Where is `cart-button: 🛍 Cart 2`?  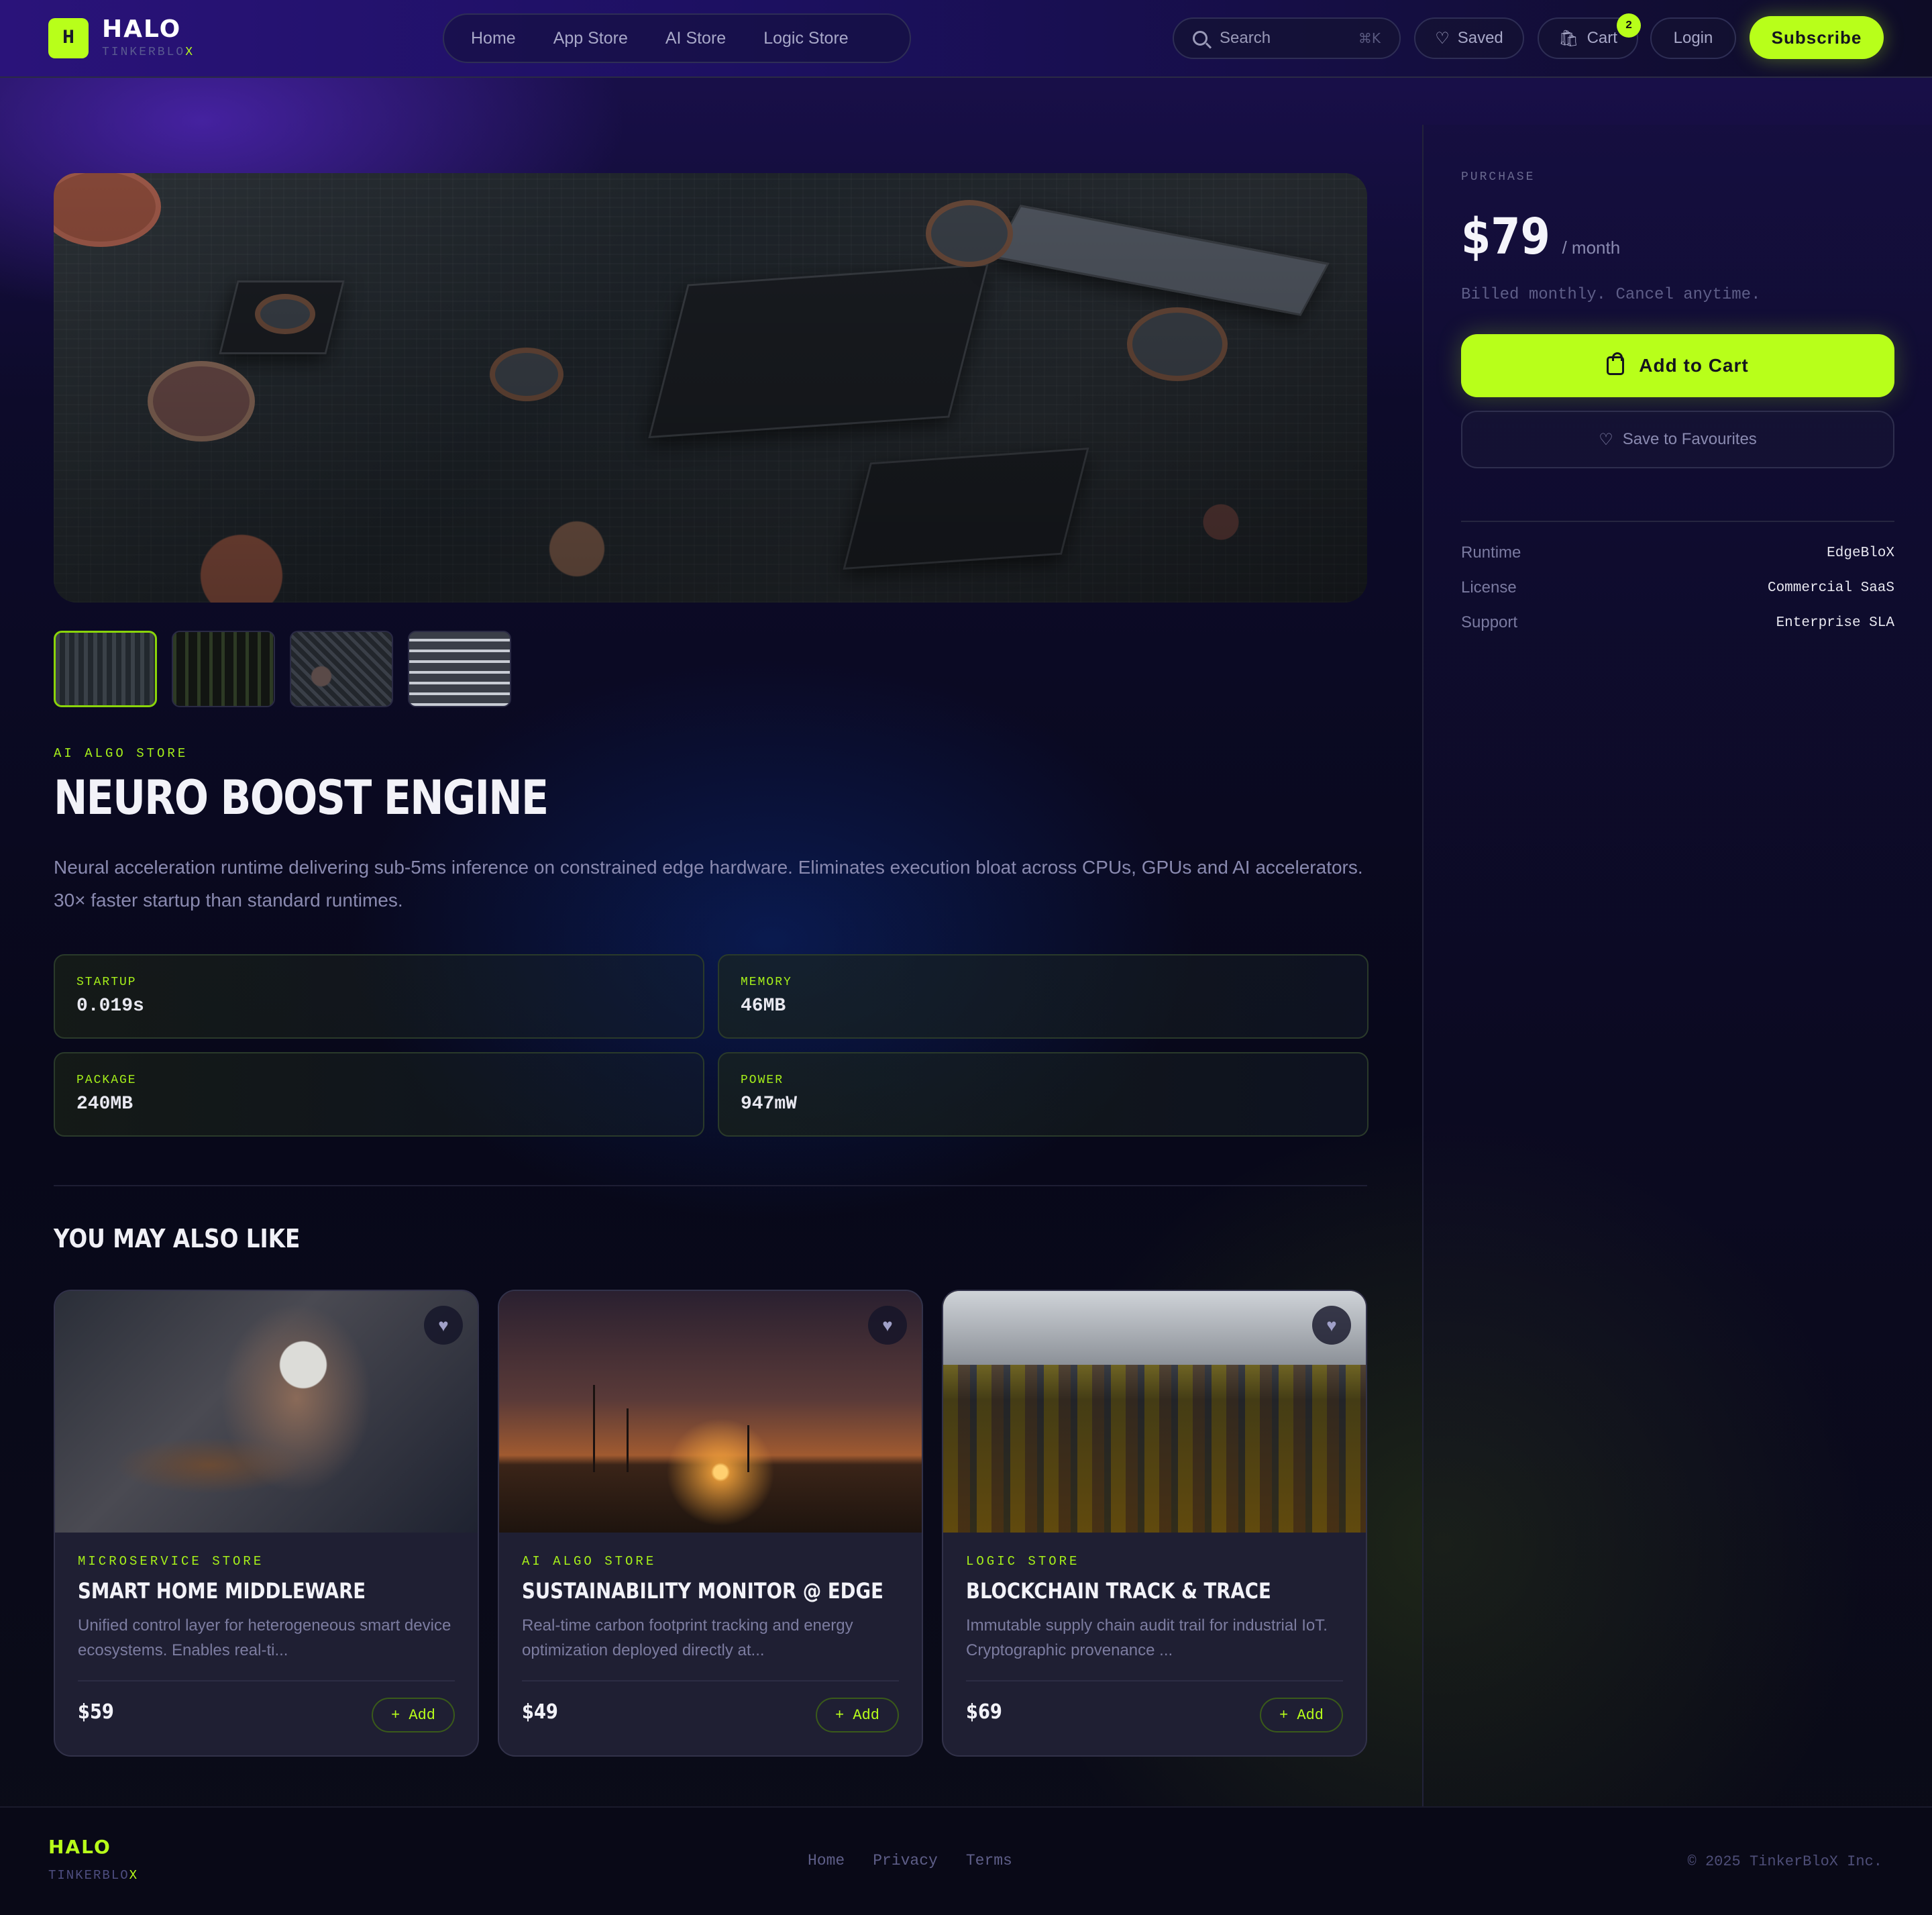 cart-button: 🛍 Cart 2 is located at coordinates (1589, 36).